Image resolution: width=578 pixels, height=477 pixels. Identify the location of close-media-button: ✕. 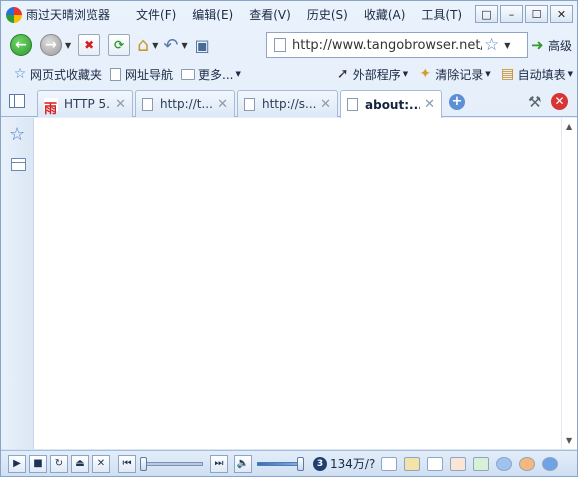
(101, 463).